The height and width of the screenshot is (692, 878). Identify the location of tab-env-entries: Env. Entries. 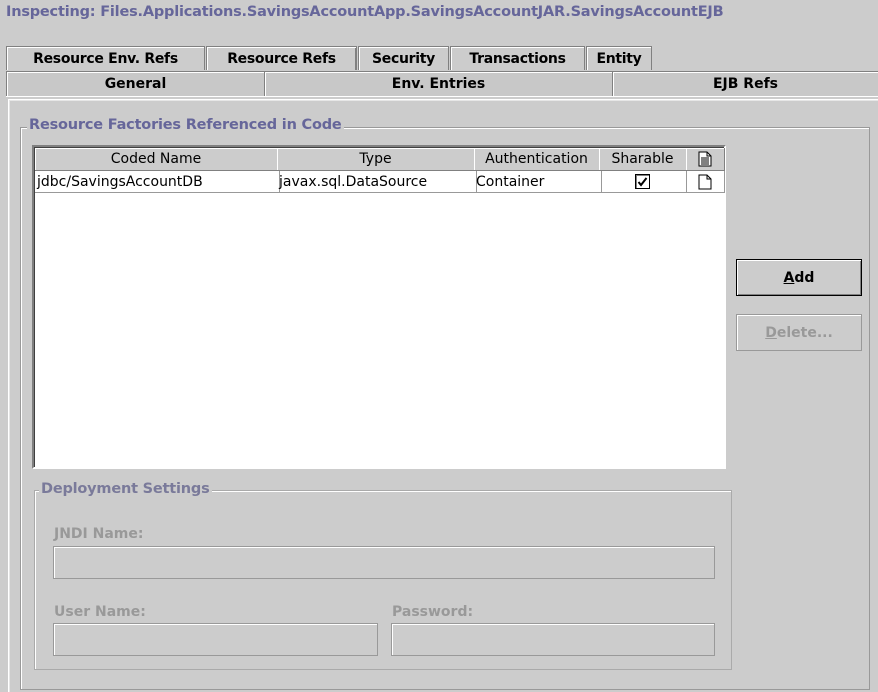
(438, 83).